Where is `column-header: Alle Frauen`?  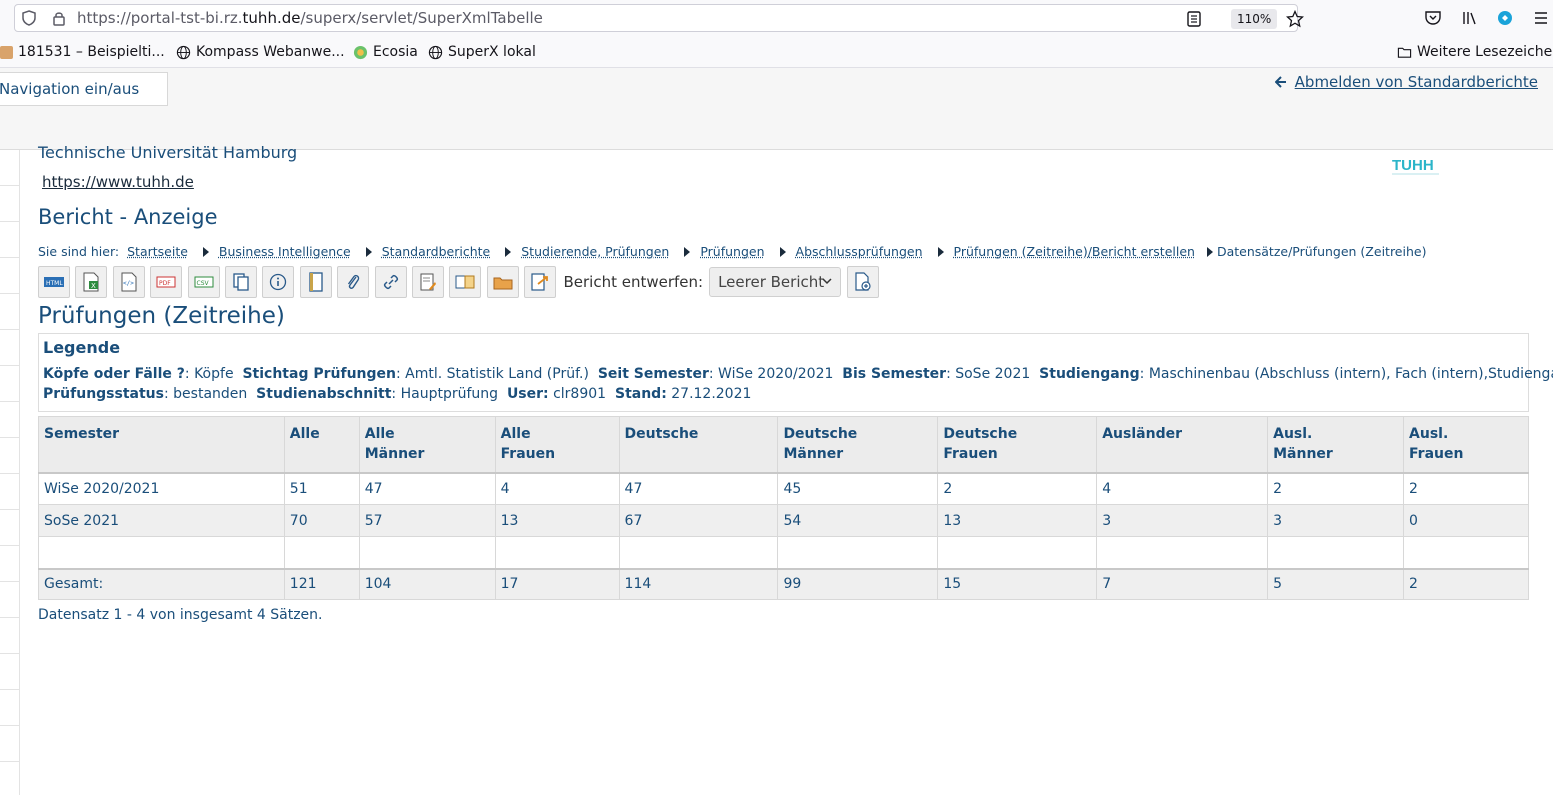 column-header: Alle Frauen is located at coordinates (557, 445).